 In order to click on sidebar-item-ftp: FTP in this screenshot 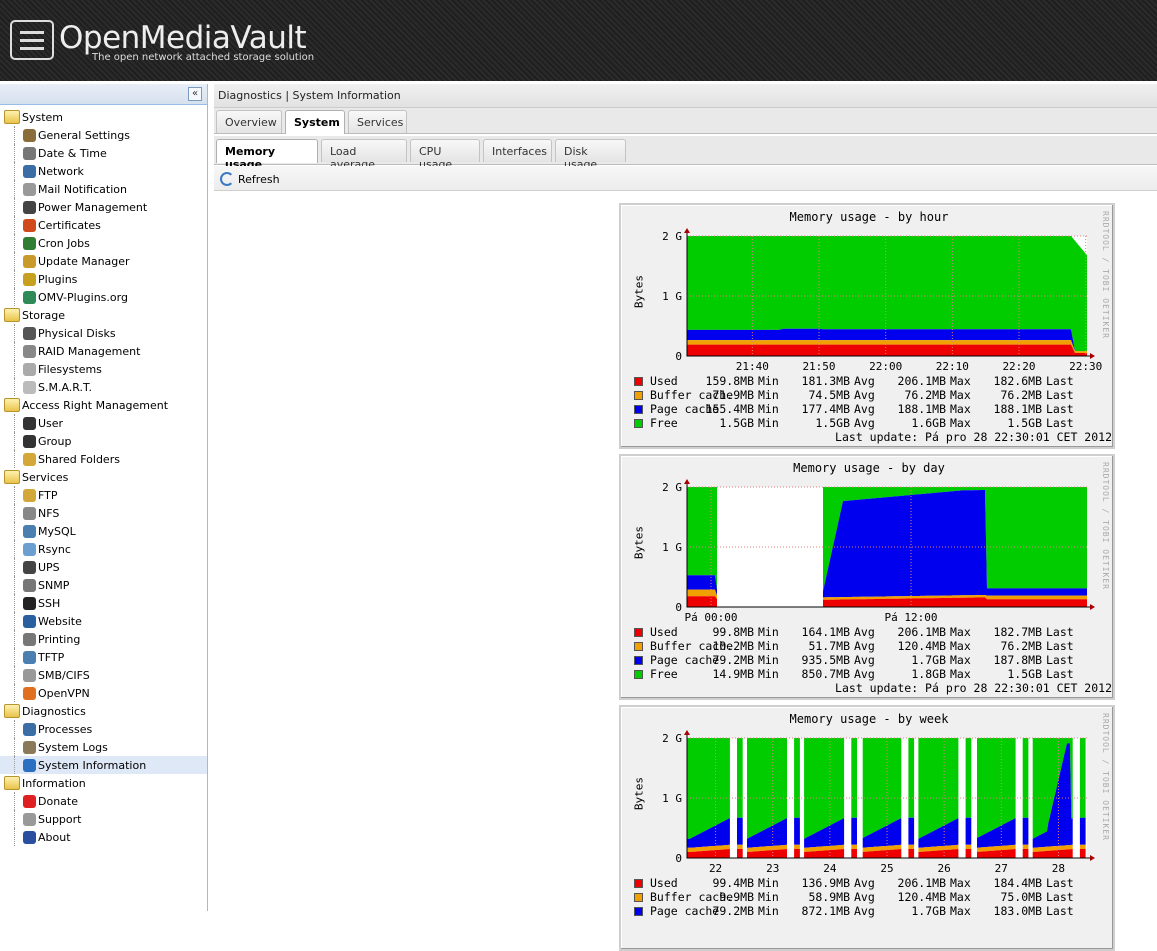, I will do `click(40, 495)`.